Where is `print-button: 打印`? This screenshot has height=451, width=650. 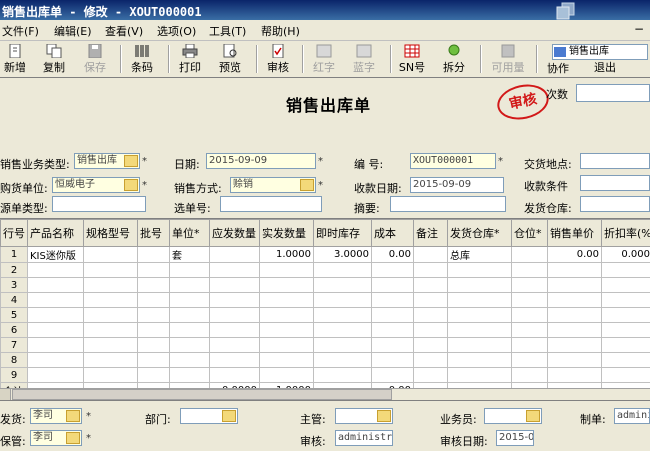
print-button: 打印 is located at coordinates (190, 59).